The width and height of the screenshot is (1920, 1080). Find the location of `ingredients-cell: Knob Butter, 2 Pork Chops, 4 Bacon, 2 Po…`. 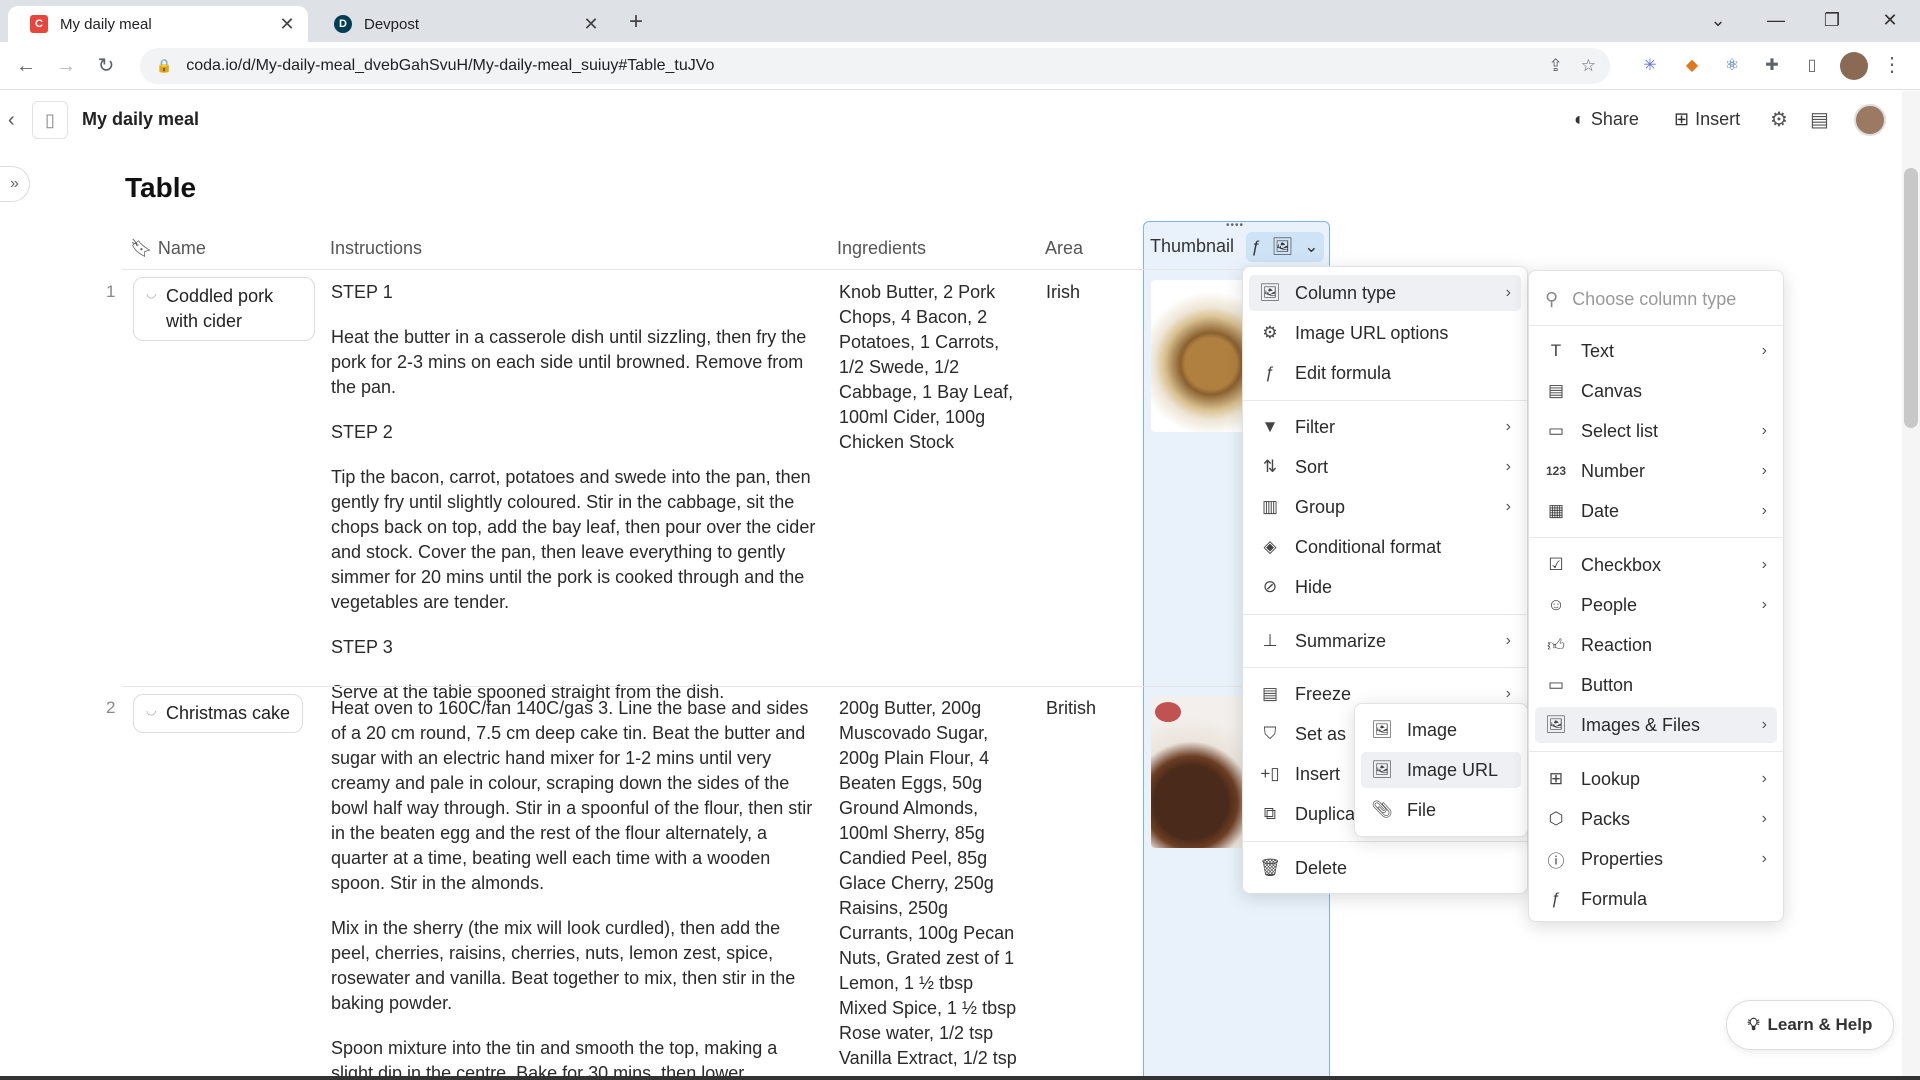

ingredients-cell: Knob Butter, 2 Pork Chops, 4 Bacon, 2 Po… is located at coordinates (929, 367).